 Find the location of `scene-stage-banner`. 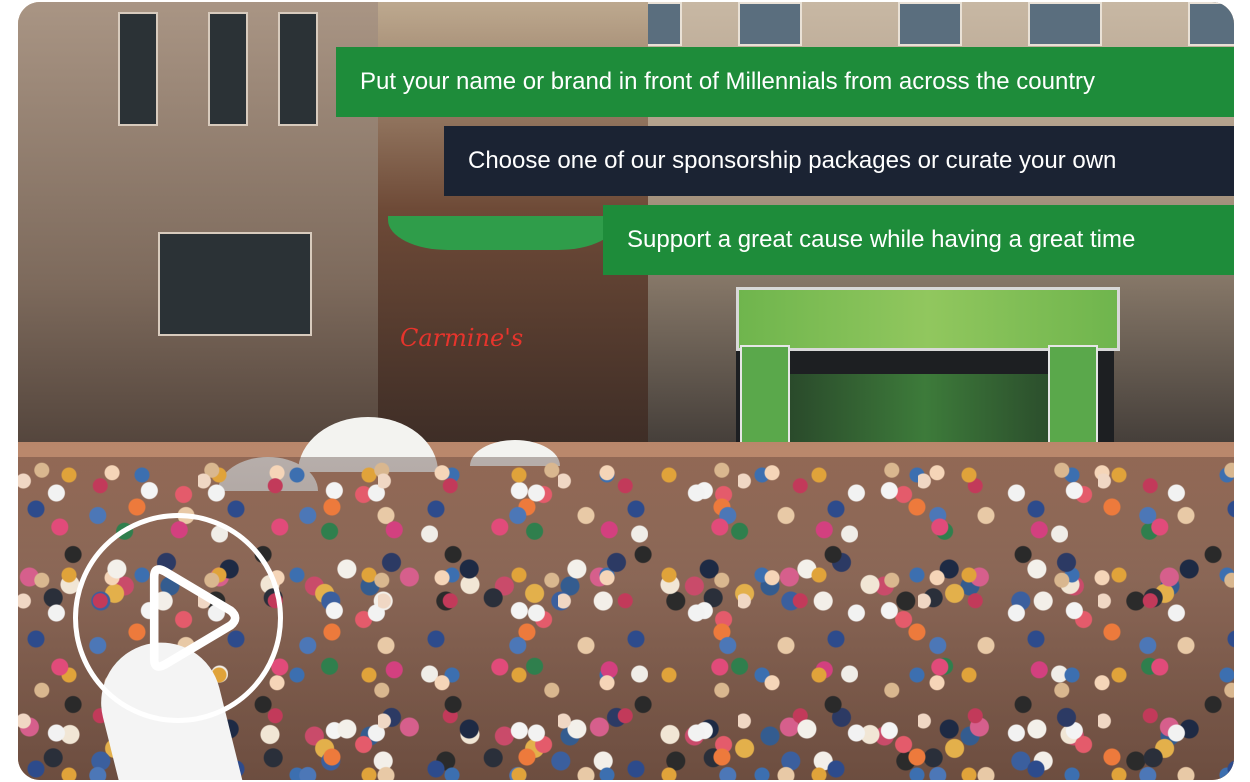

scene-stage-banner is located at coordinates (928, 319).